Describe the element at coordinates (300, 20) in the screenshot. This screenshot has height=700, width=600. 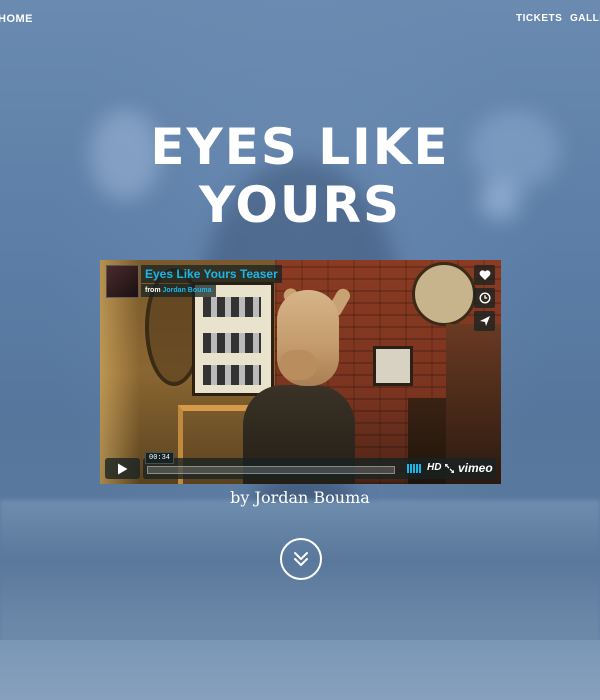
I see `top-nav: HOME TICKETS GALLERY` at that location.